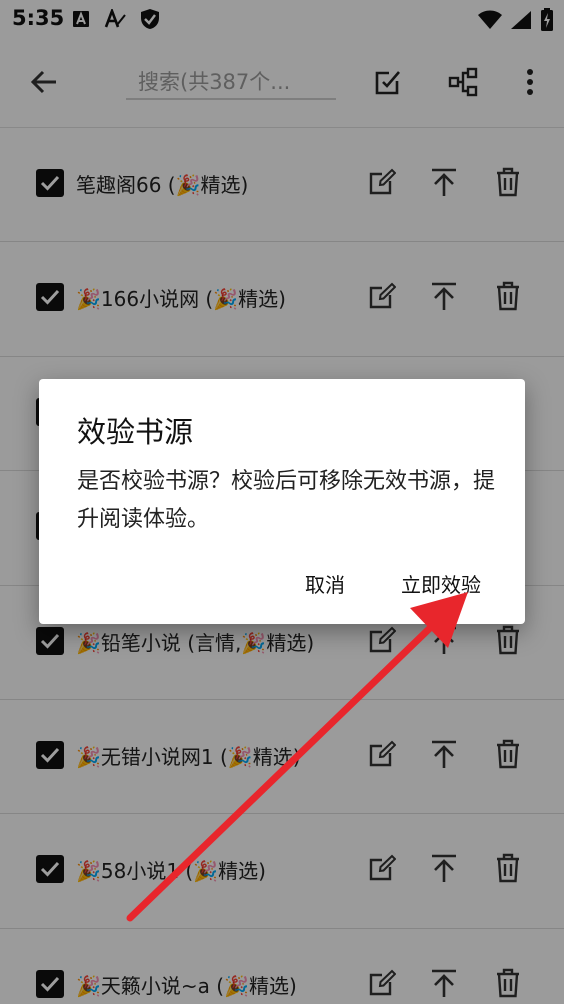  Describe the element at coordinates (286, 500) in the screenshot. I see `dialog-message: 是否校验书源？校验后可移除无效书源，提升阅读体验。` at that location.